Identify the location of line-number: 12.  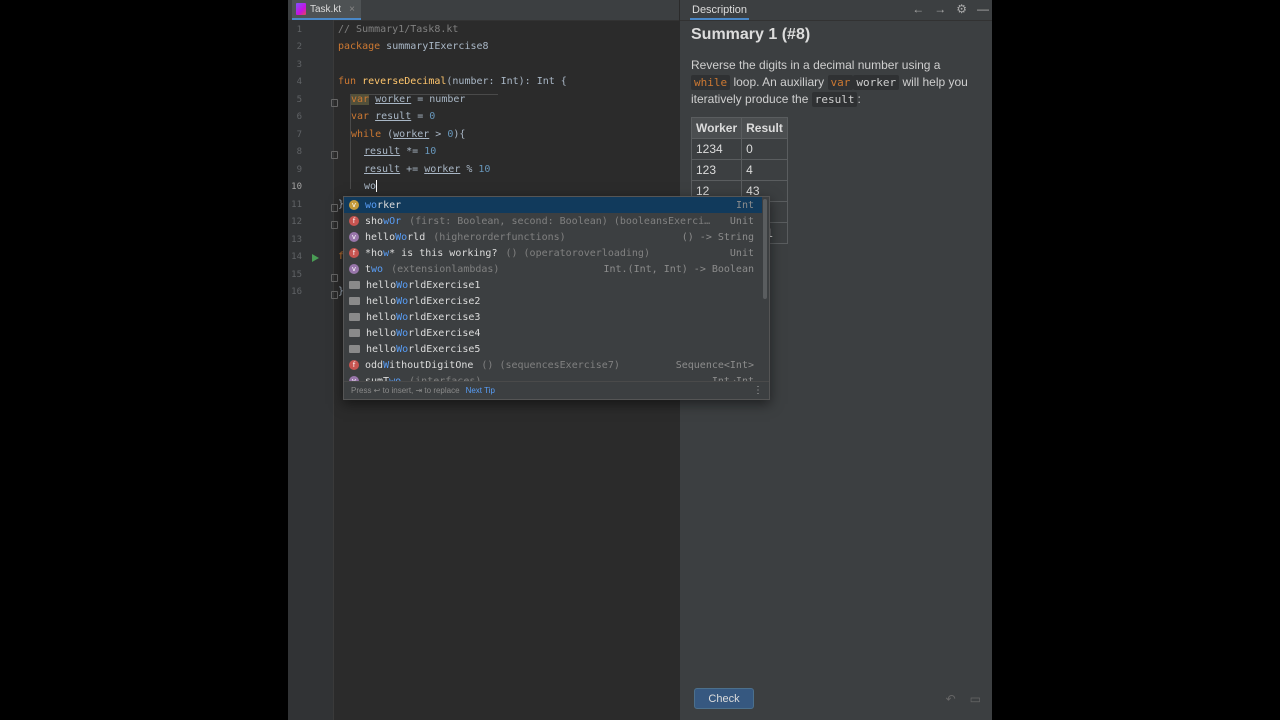
(296, 222).